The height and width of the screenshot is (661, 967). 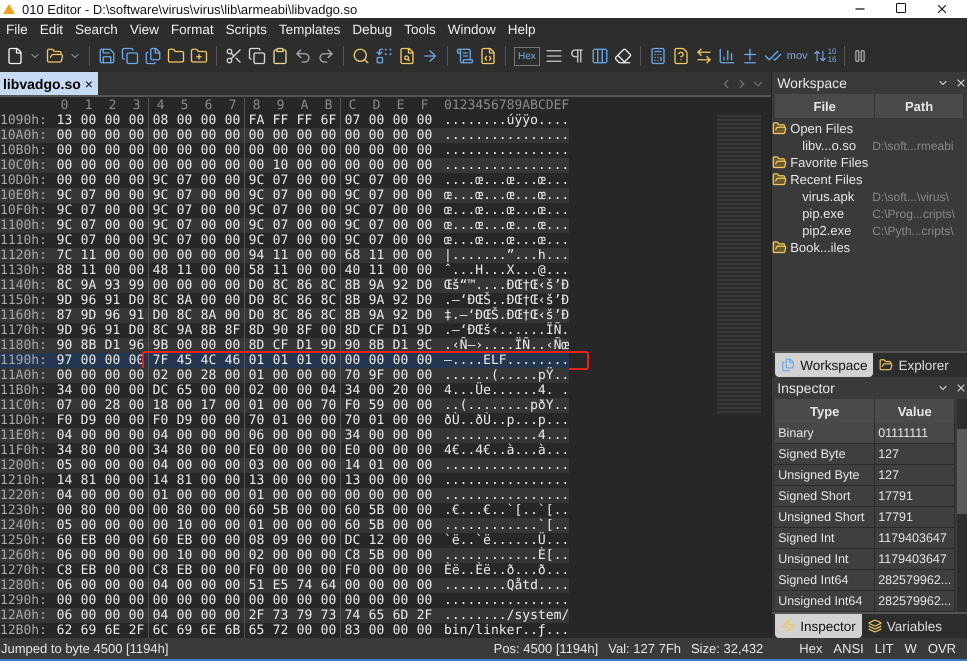 What do you see at coordinates (430, 56) in the screenshot?
I see `arrow-right-icon` at bounding box center [430, 56].